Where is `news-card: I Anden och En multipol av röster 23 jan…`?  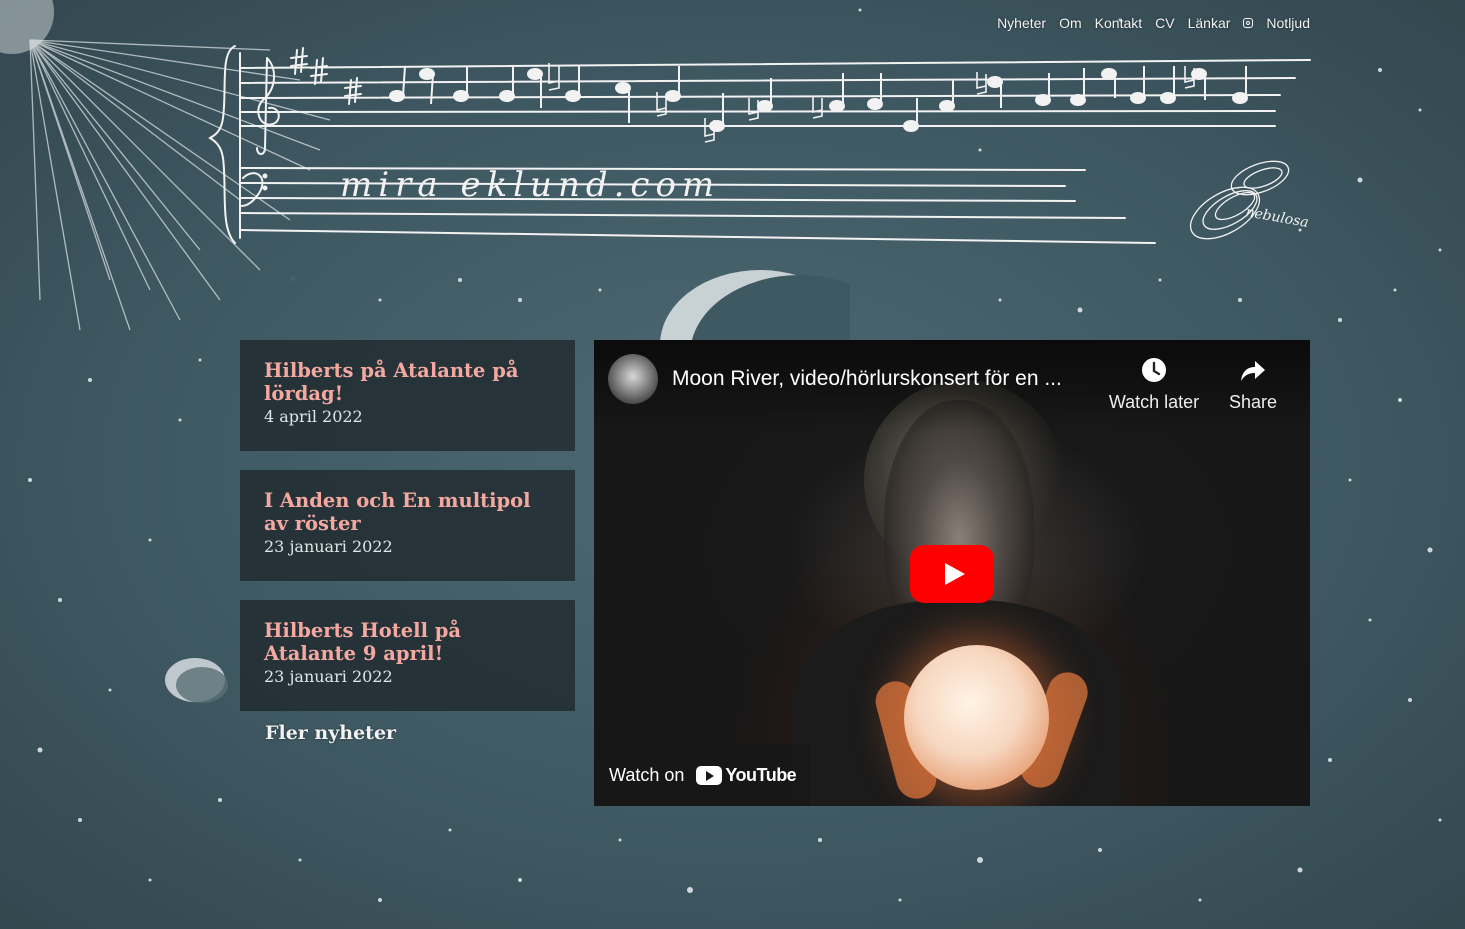 news-card: I Anden och En multipol av röster 23 jan… is located at coordinates (407, 525).